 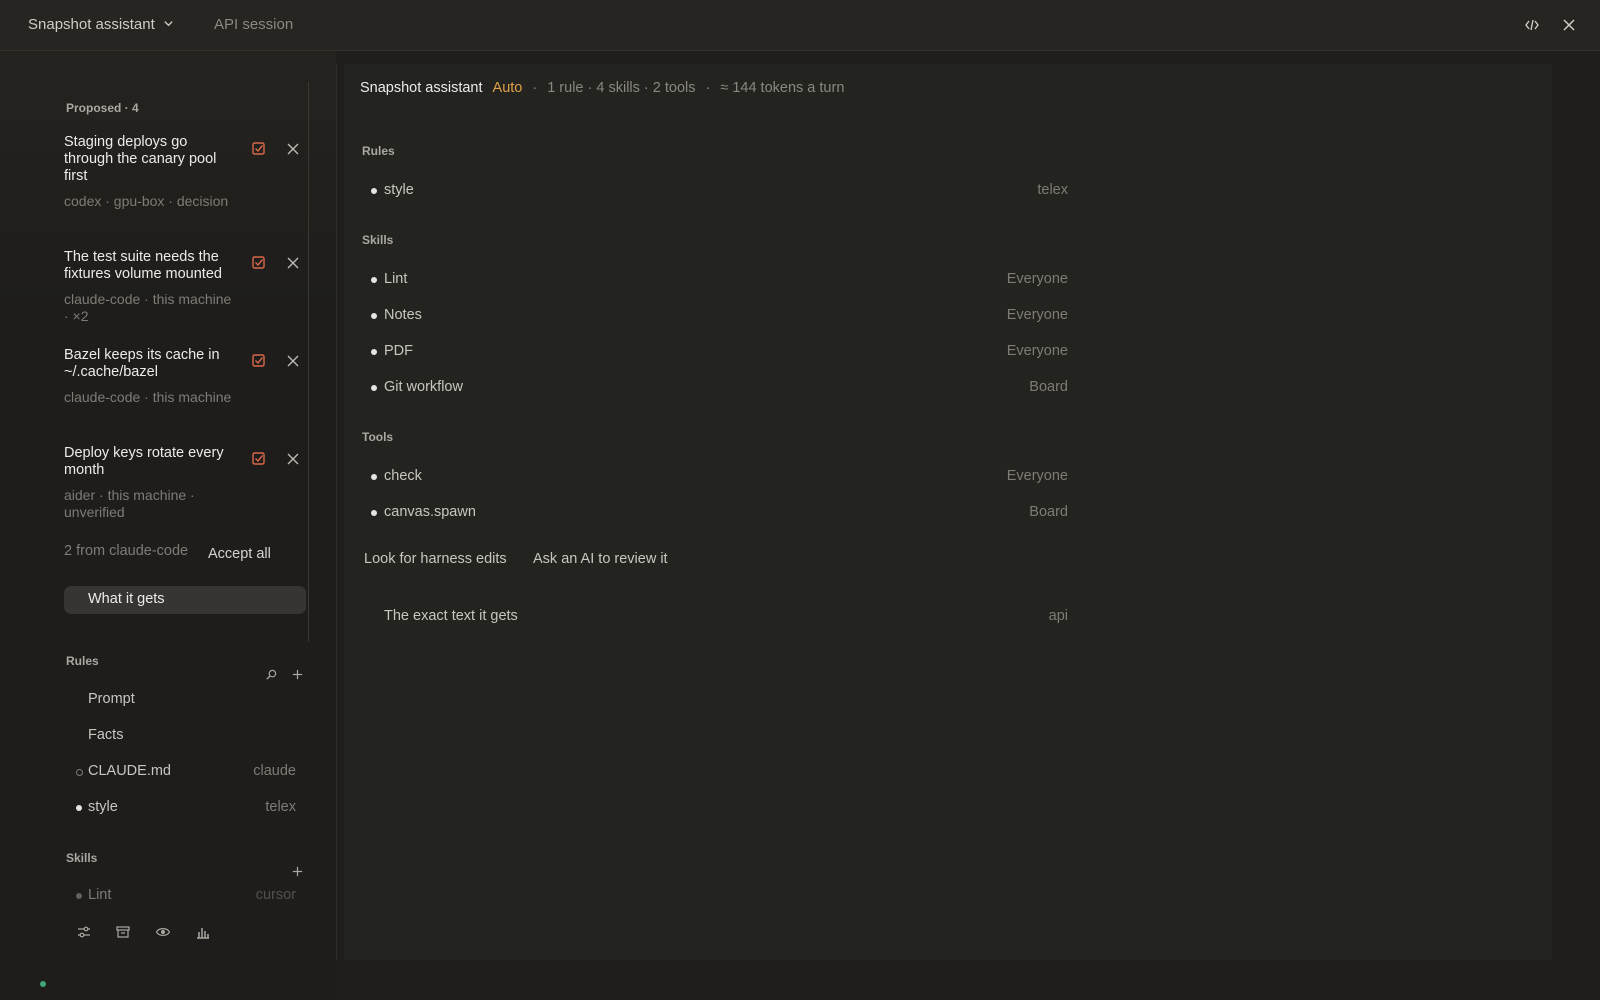 What do you see at coordinates (82, 858) in the screenshot?
I see `skills-section-title: Skills` at bounding box center [82, 858].